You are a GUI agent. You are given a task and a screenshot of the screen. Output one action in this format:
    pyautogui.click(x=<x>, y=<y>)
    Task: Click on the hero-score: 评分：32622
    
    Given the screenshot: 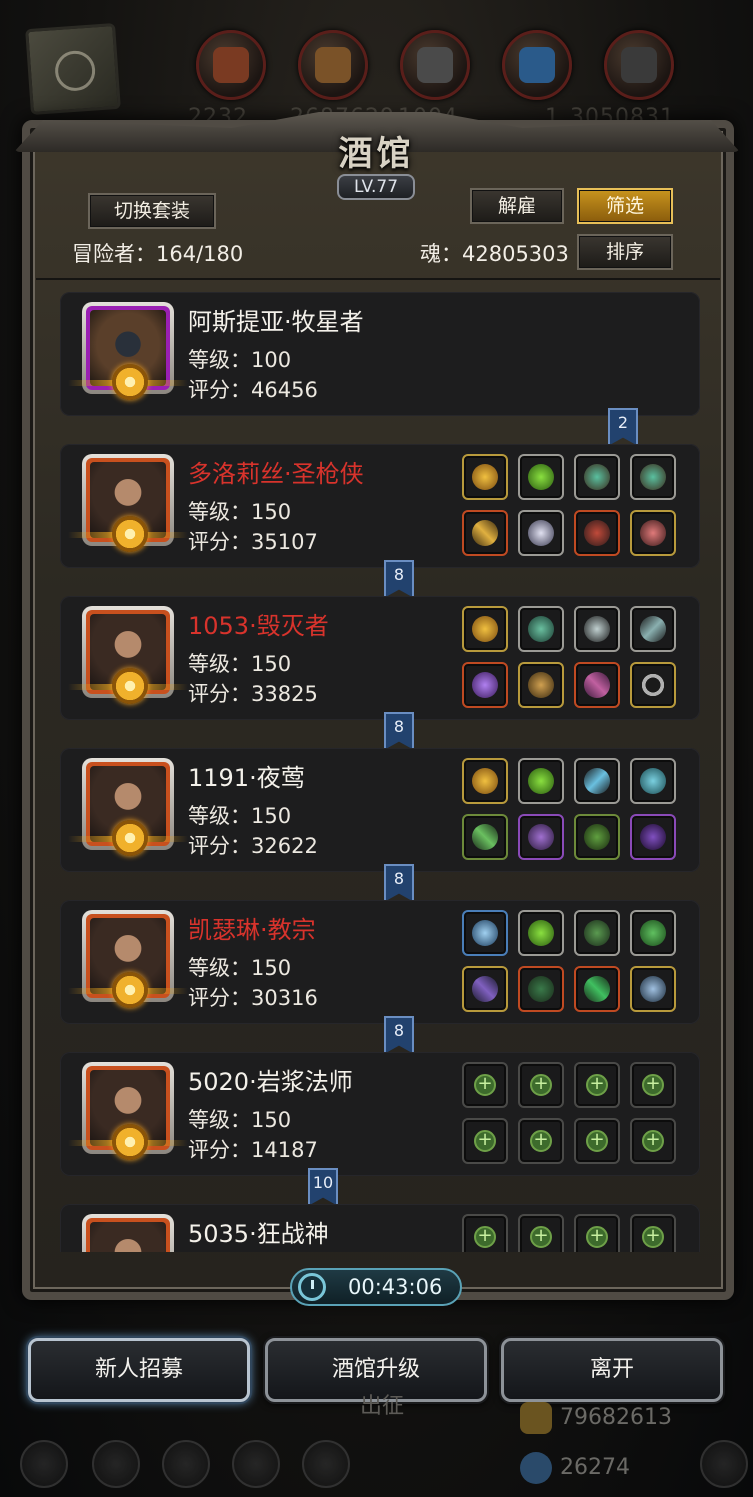 What is the action you would take?
    pyautogui.click(x=253, y=846)
    